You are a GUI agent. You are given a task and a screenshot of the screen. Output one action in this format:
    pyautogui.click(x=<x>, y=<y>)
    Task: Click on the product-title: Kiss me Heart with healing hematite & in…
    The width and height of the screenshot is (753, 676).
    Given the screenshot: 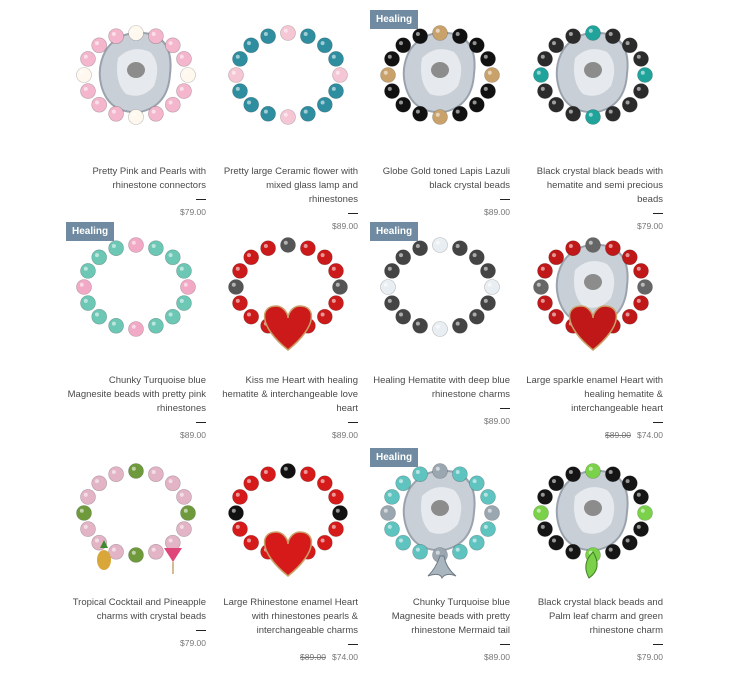 What is the action you would take?
    pyautogui.click(x=288, y=395)
    